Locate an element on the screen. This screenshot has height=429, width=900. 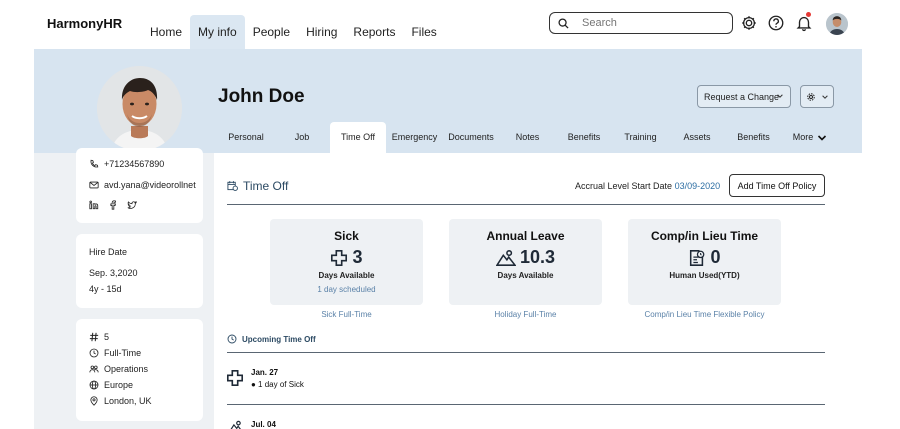
request-change-button: Request a Change is located at coordinates (744, 96).